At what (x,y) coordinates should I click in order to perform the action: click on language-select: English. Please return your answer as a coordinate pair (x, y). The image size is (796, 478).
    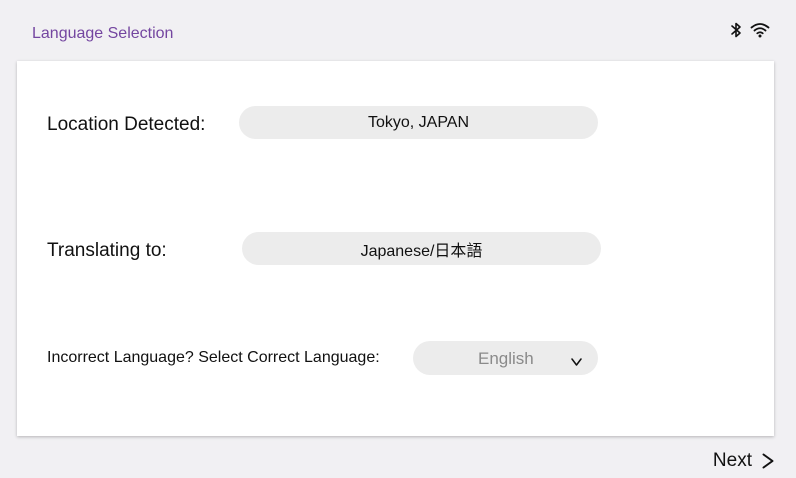
    Looking at the image, I should click on (505, 358).